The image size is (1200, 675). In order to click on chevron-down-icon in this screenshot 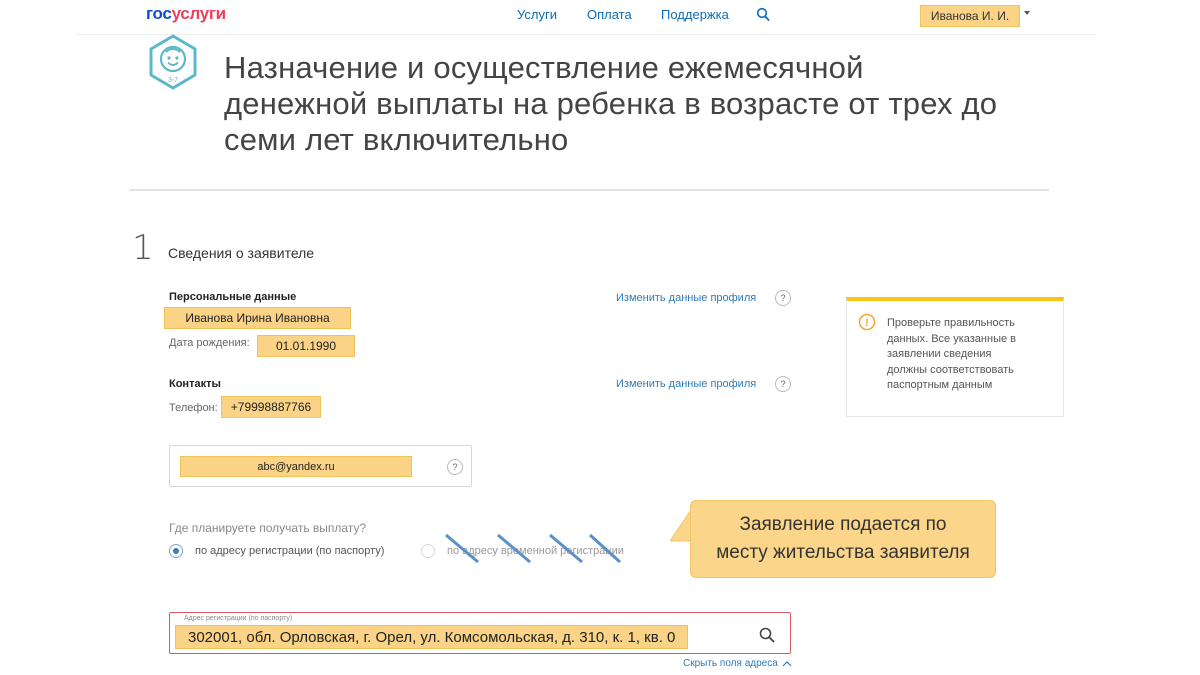, I will do `click(1027, 13)`.